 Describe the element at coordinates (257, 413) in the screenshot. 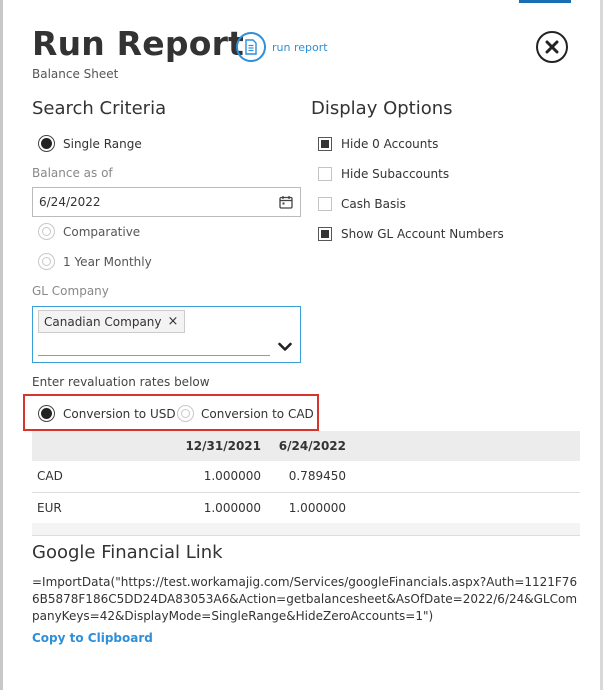

I see `radio-label: Conversion to CAD` at that location.